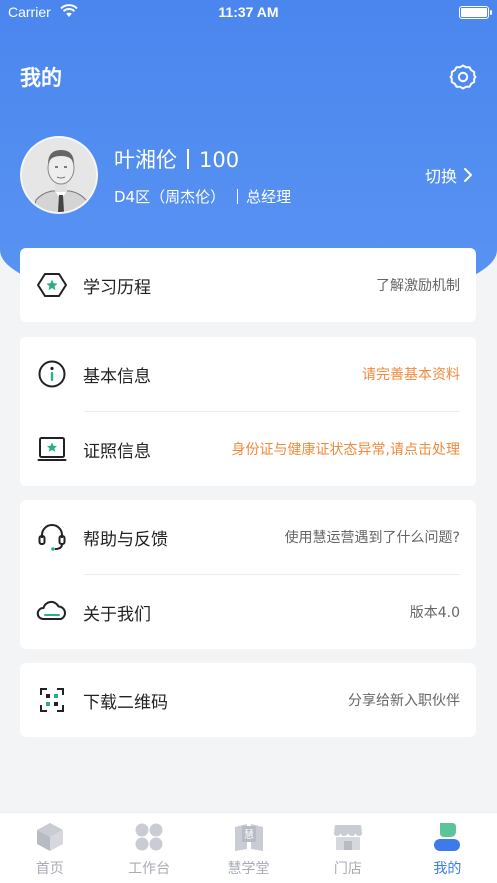 This screenshot has width=497, height=883. I want to click on tab-workbench: 工作台, so click(148, 848).